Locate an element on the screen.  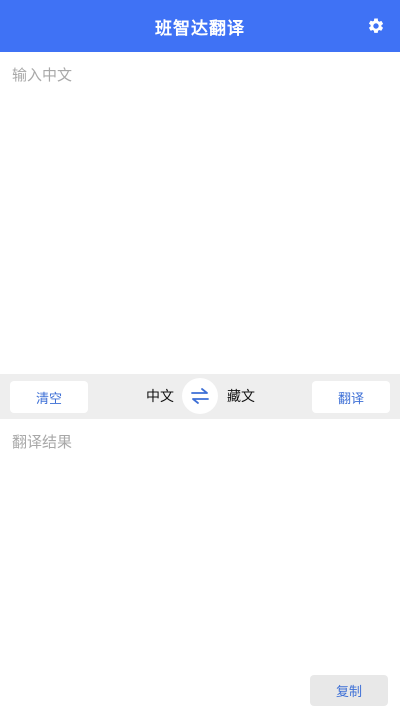
source-language: 中文 is located at coordinates (160, 397).